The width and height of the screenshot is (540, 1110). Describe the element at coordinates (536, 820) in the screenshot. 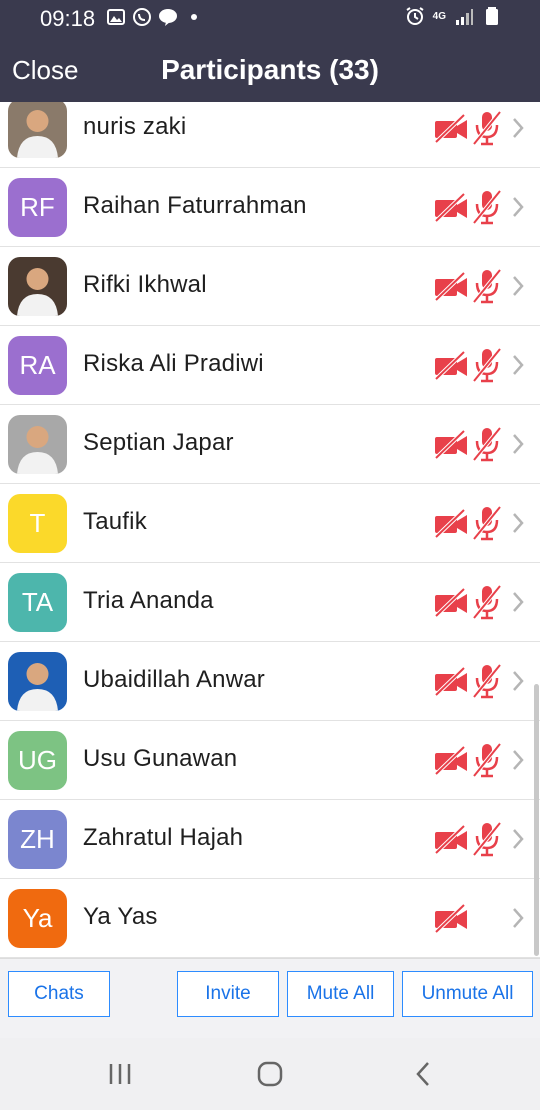

I see `scrollbar` at that location.